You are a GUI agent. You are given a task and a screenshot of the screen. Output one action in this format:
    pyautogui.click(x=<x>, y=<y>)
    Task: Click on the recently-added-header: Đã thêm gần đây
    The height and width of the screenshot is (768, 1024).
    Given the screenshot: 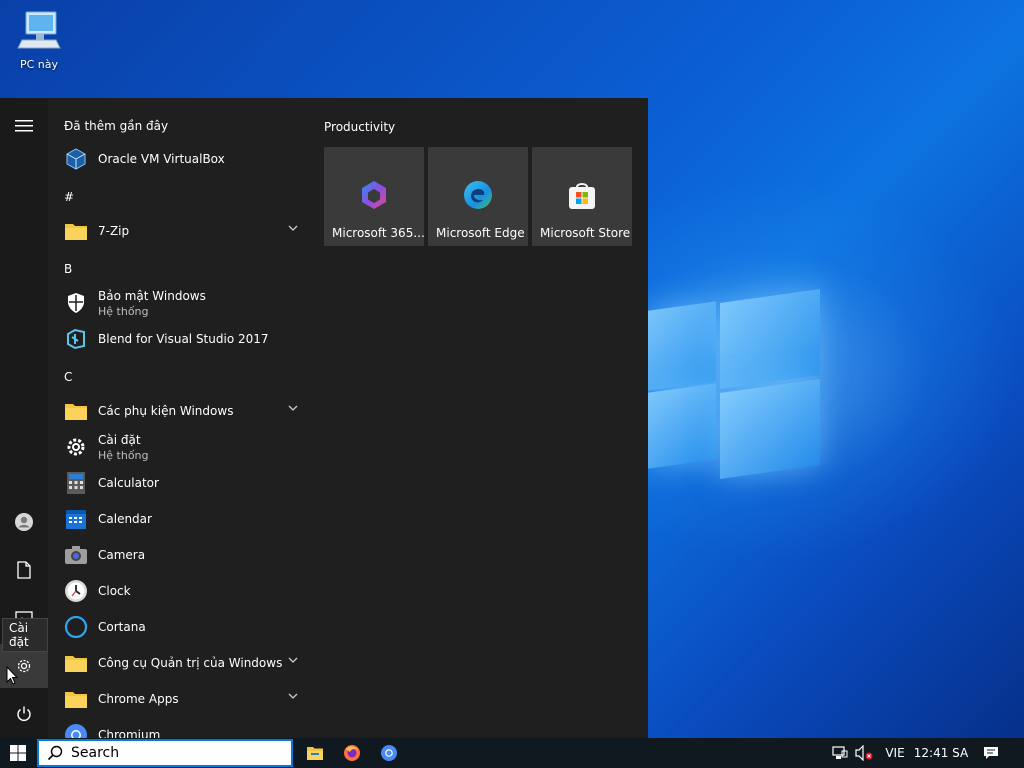 What is the action you would take?
    pyautogui.click(x=116, y=126)
    